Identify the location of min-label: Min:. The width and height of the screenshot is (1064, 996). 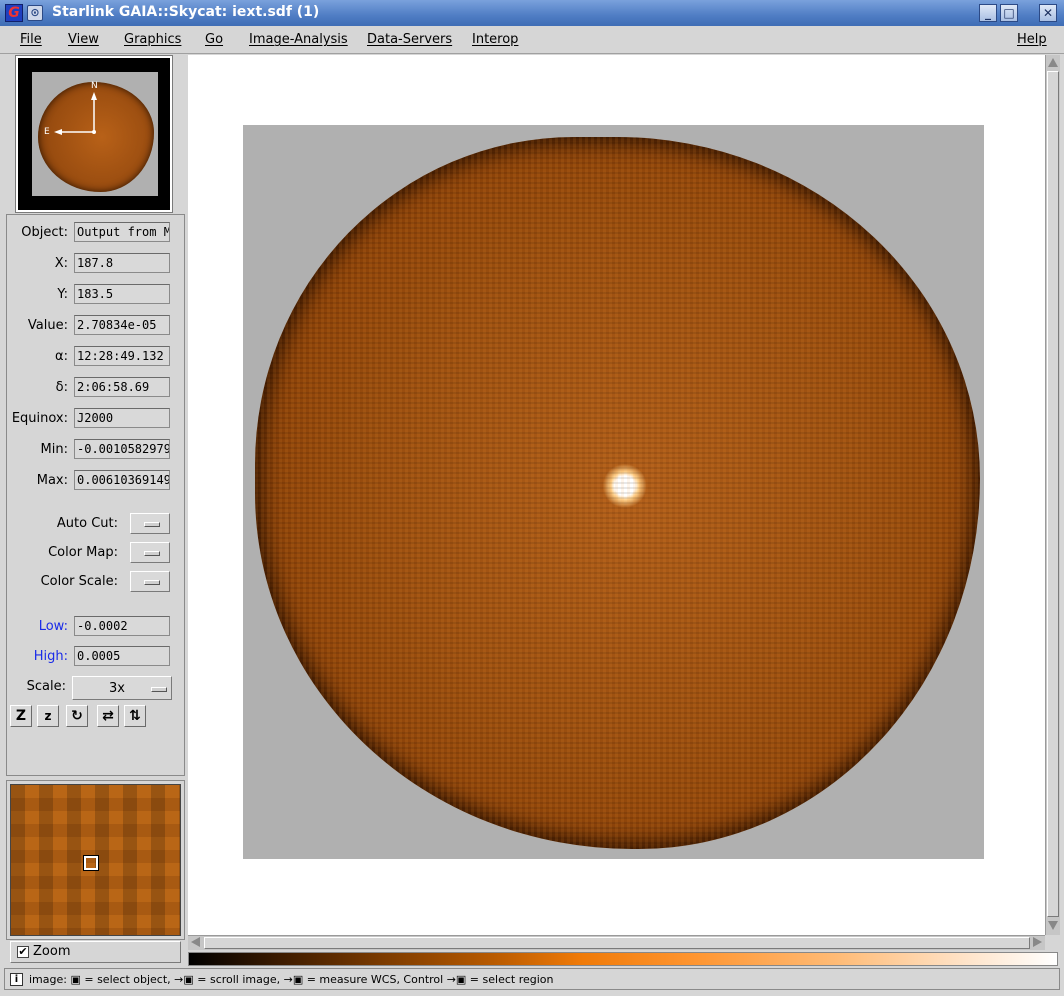
(54, 449).